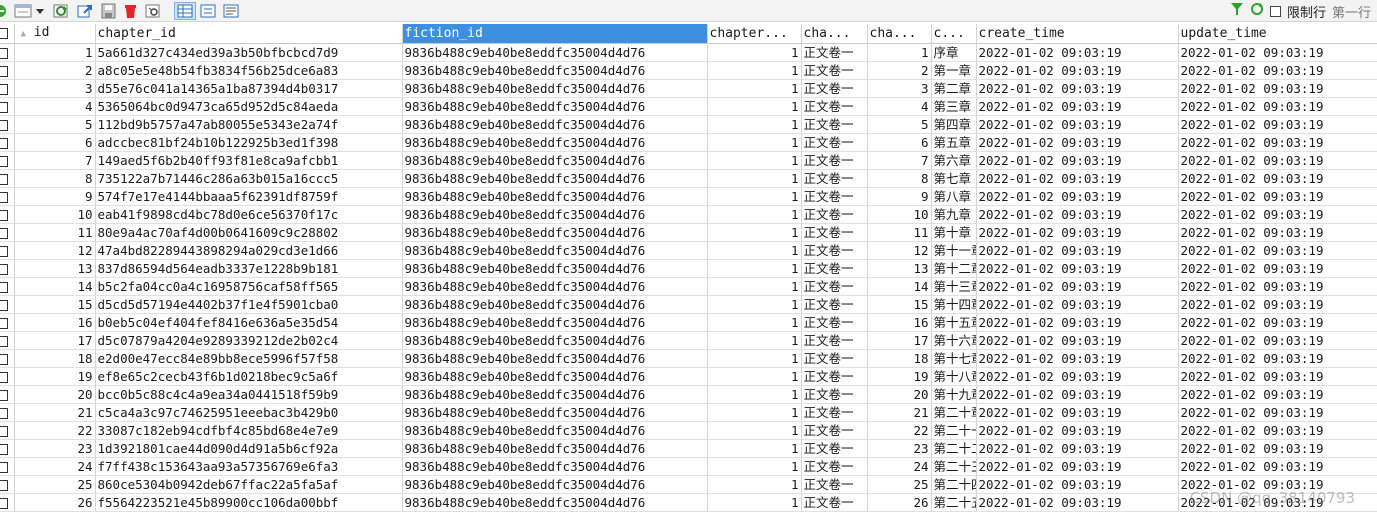 Image resolution: width=1377 pixels, height=512 pixels. Describe the element at coordinates (249, 106) in the screenshot. I see `table-cell: 5365064bc0d9473ca65d952d5c84aeda` at that location.